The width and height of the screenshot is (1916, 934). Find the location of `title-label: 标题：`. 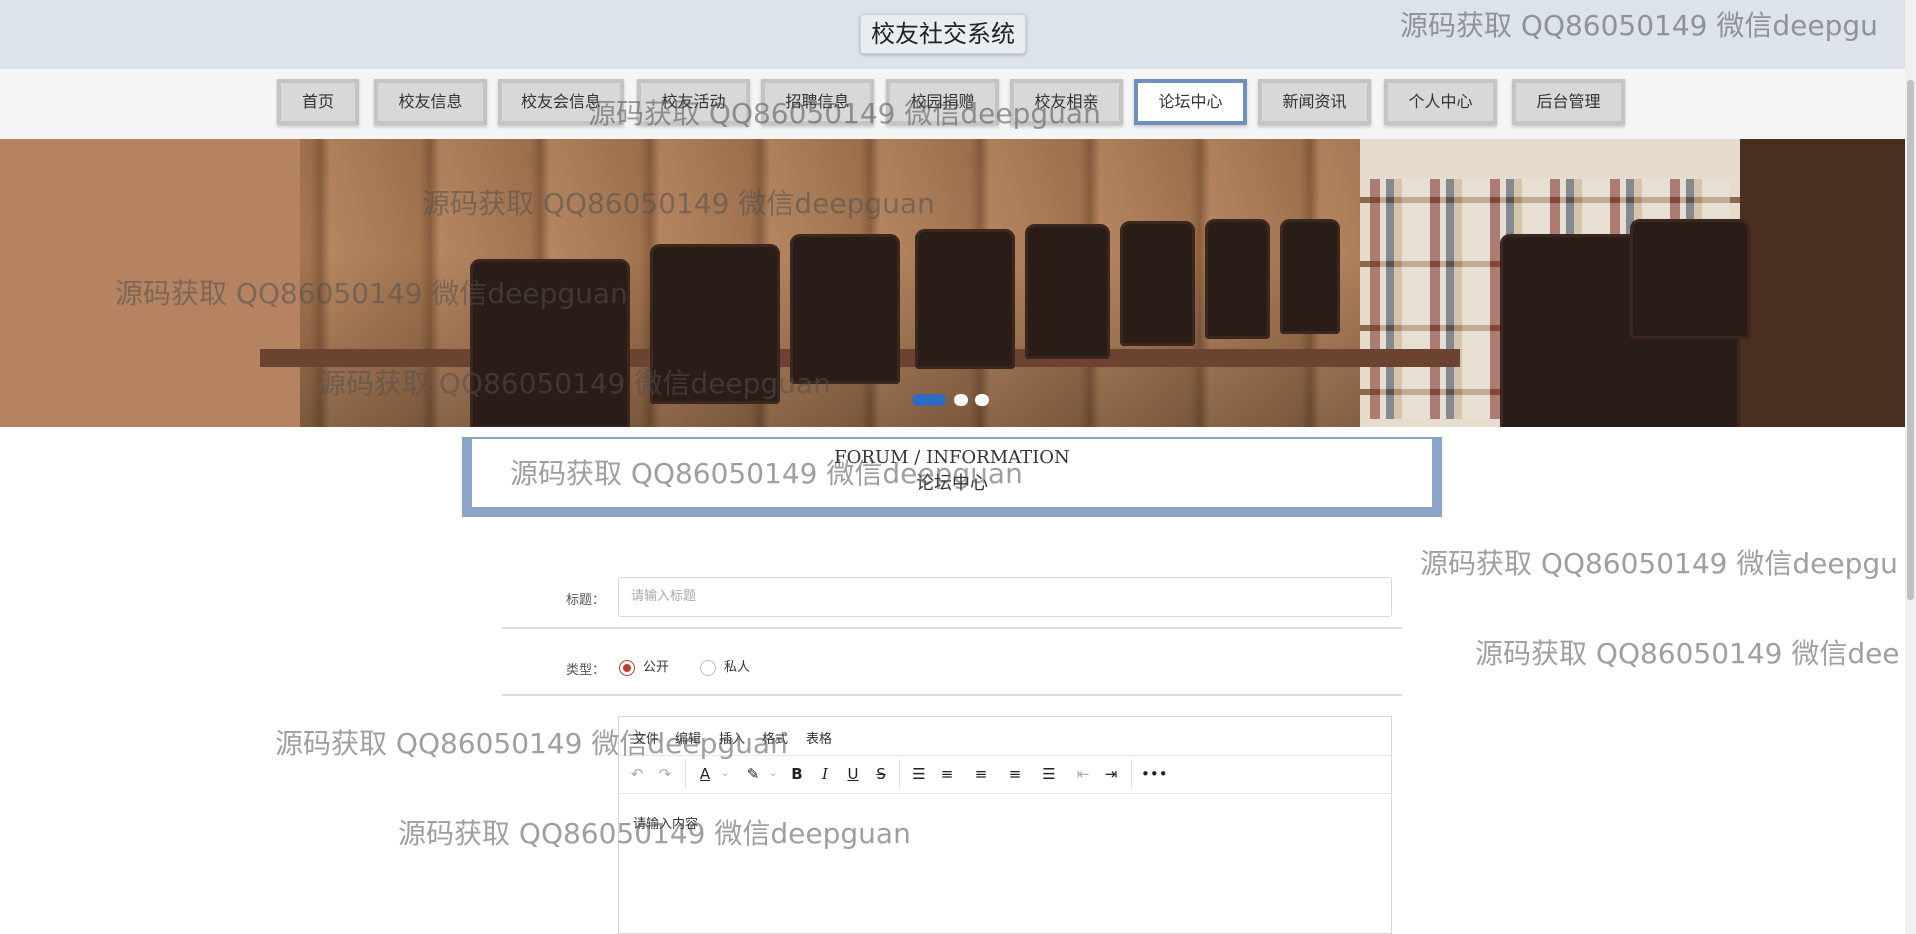

title-label: 标题： is located at coordinates (585, 600).